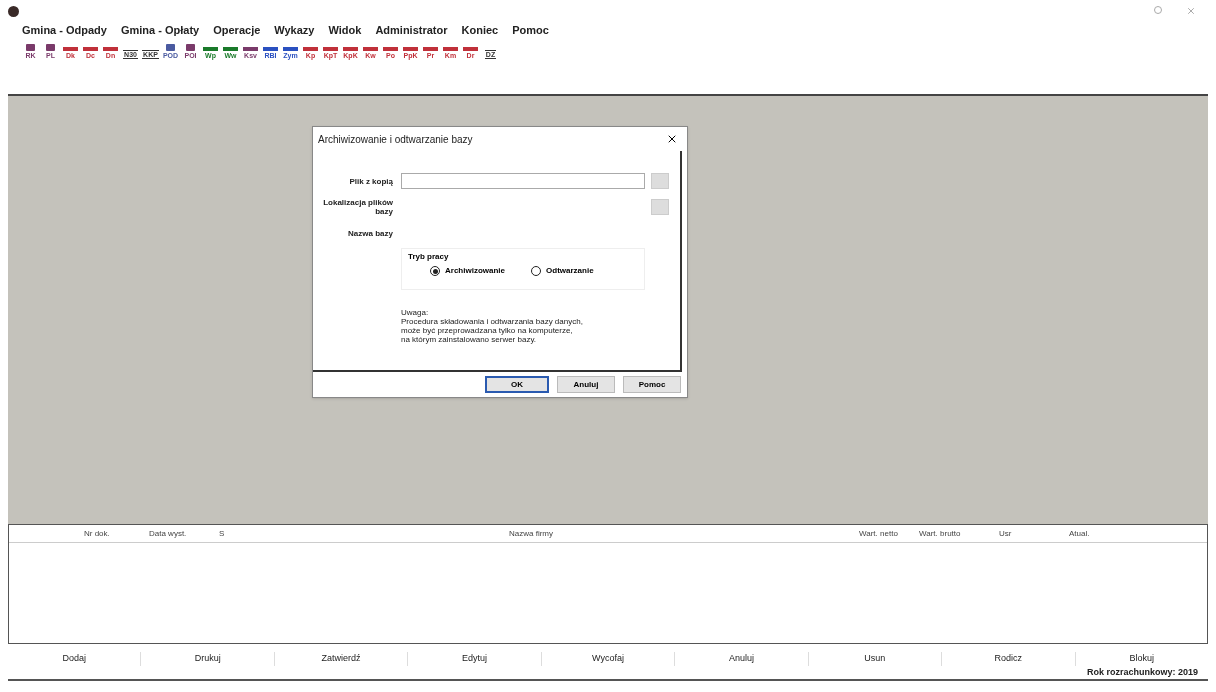 This screenshot has height=692, width=1216. What do you see at coordinates (742, 659) in the screenshot?
I see `action-button: Anuluj` at bounding box center [742, 659].